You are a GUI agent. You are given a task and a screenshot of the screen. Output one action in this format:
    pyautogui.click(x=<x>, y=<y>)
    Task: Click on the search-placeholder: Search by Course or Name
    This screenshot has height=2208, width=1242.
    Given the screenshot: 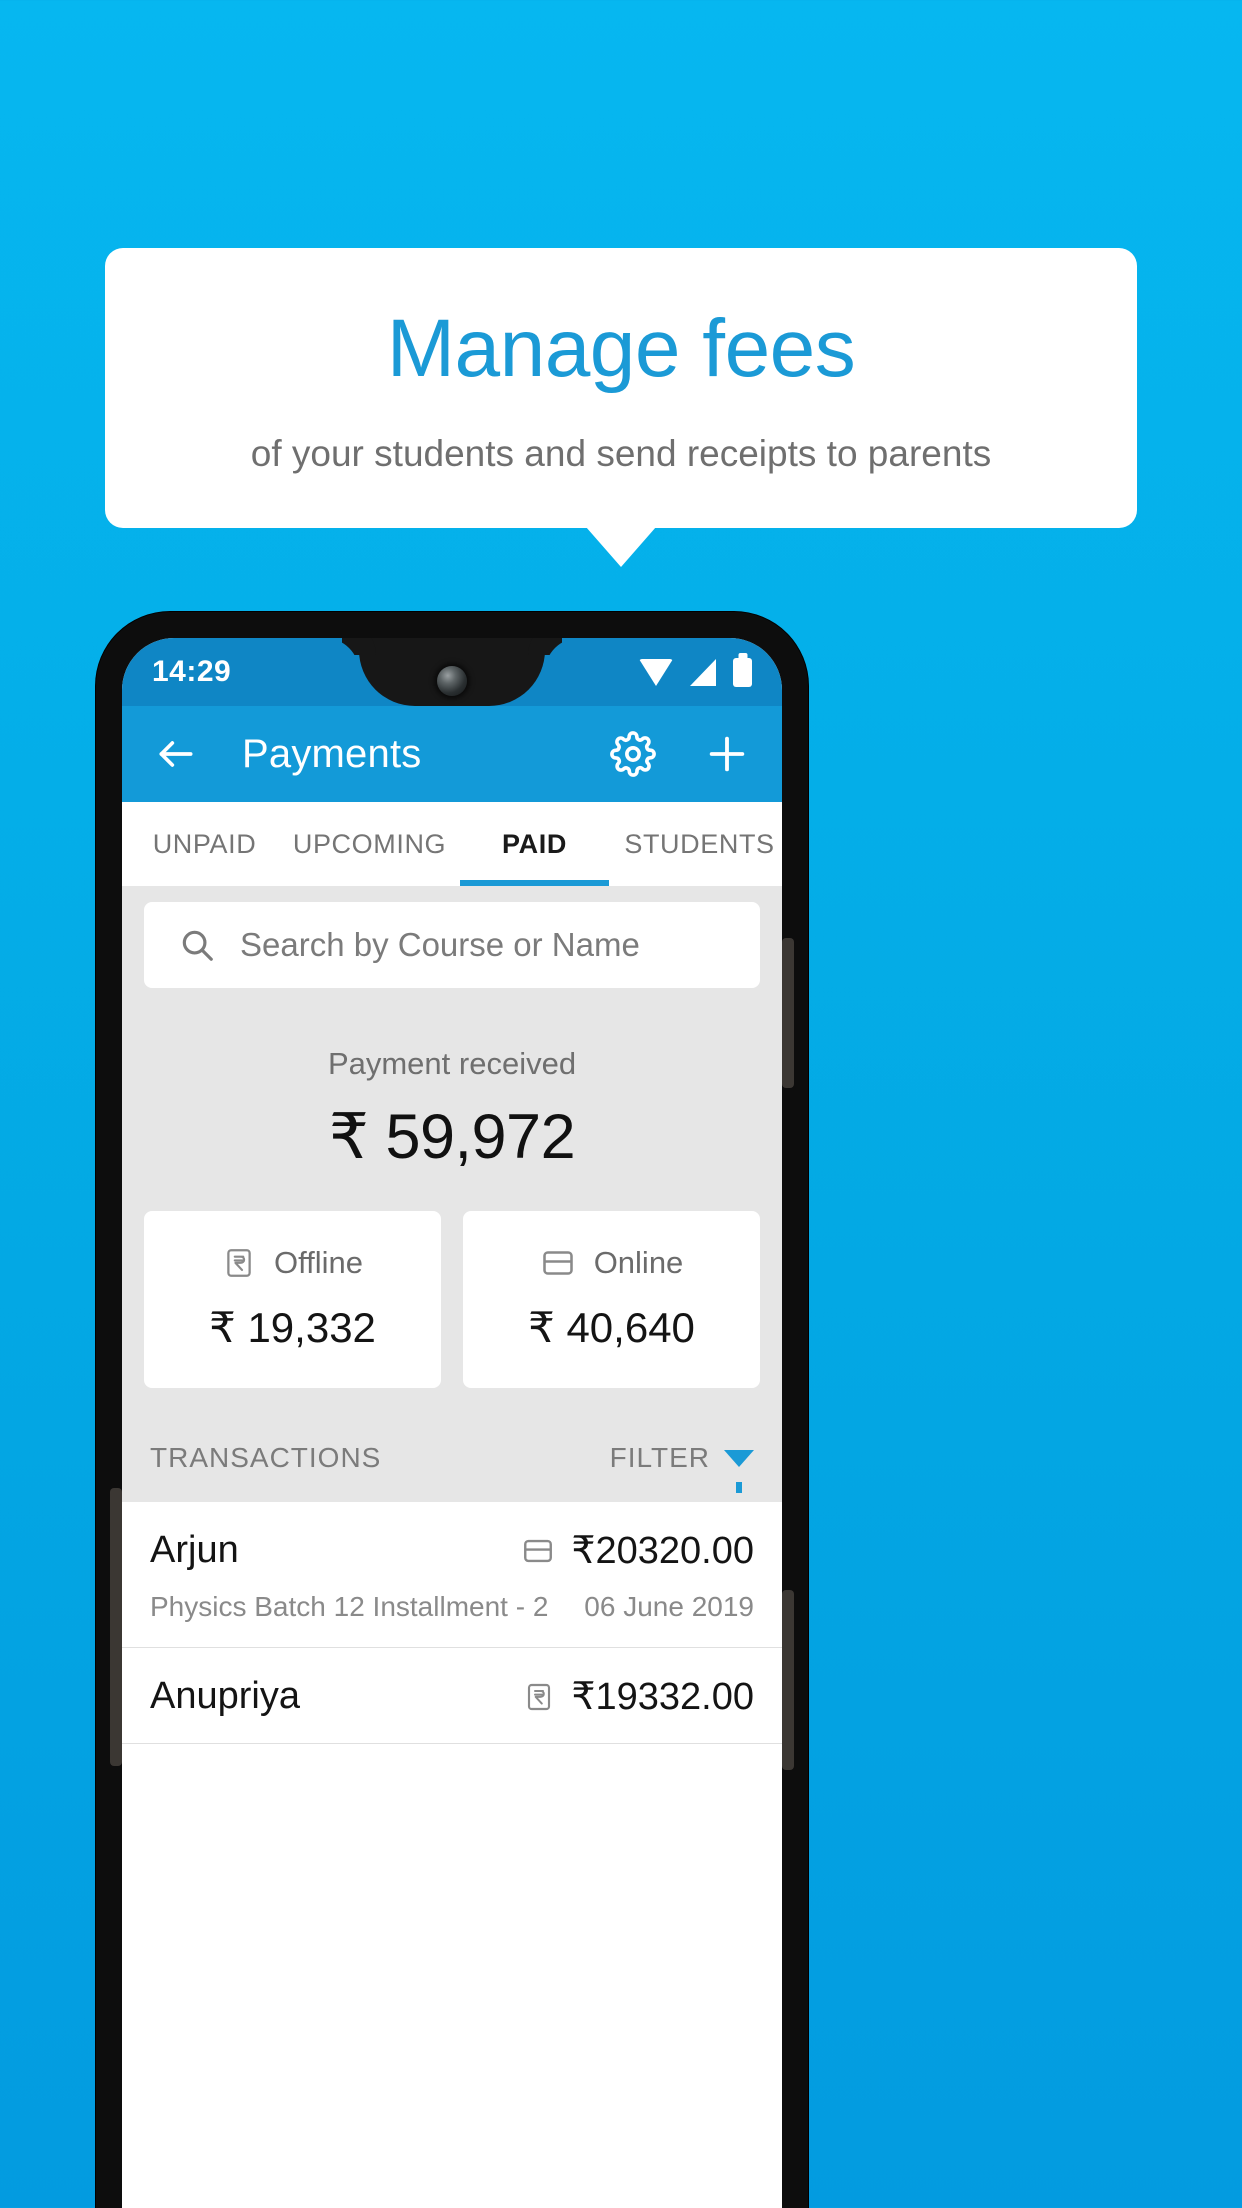 What is the action you would take?
    pyautogui.click(x=440, y=944)
    